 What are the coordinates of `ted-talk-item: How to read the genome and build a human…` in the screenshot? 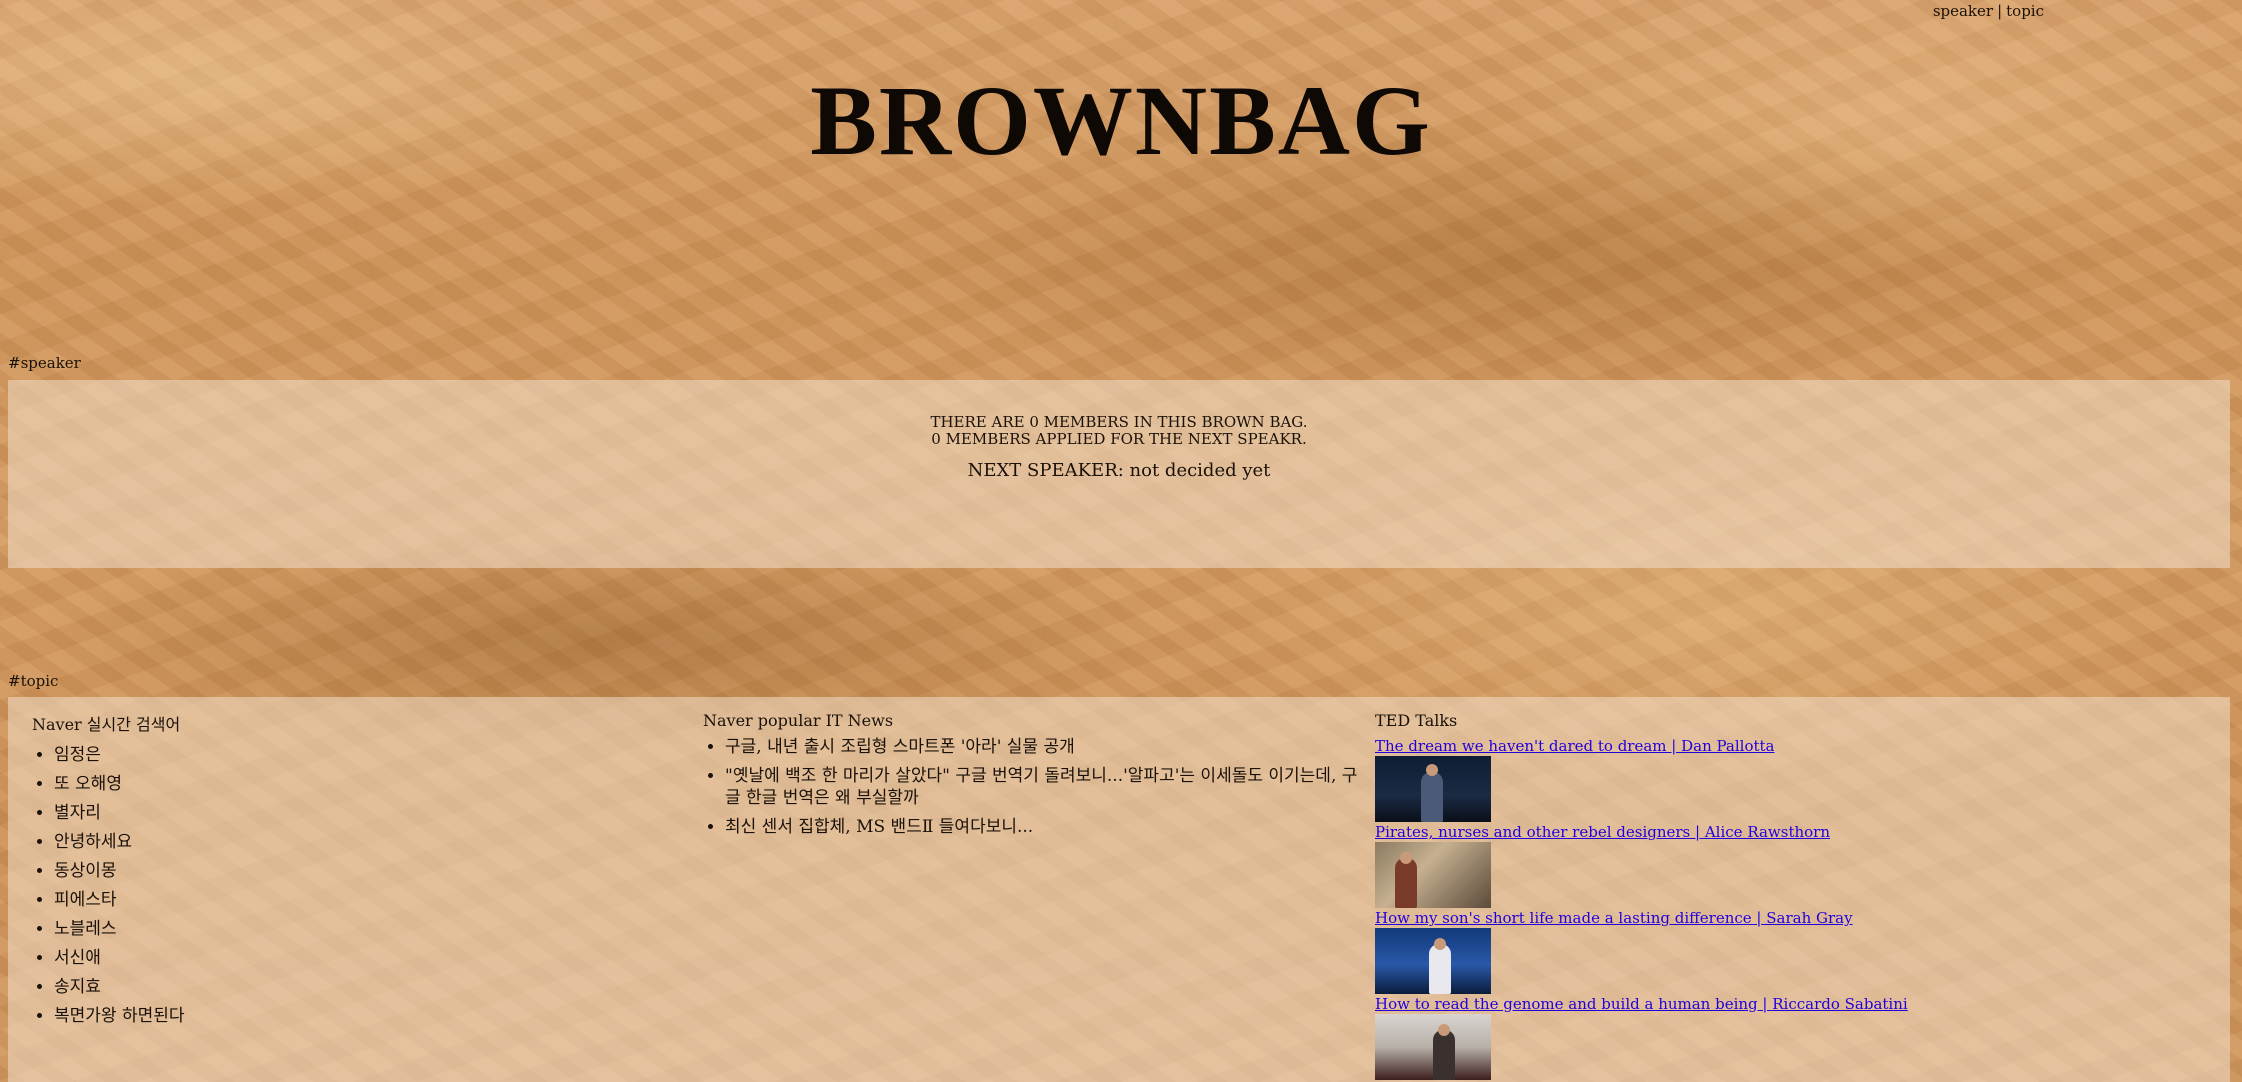 It's located at (1785, 1037).